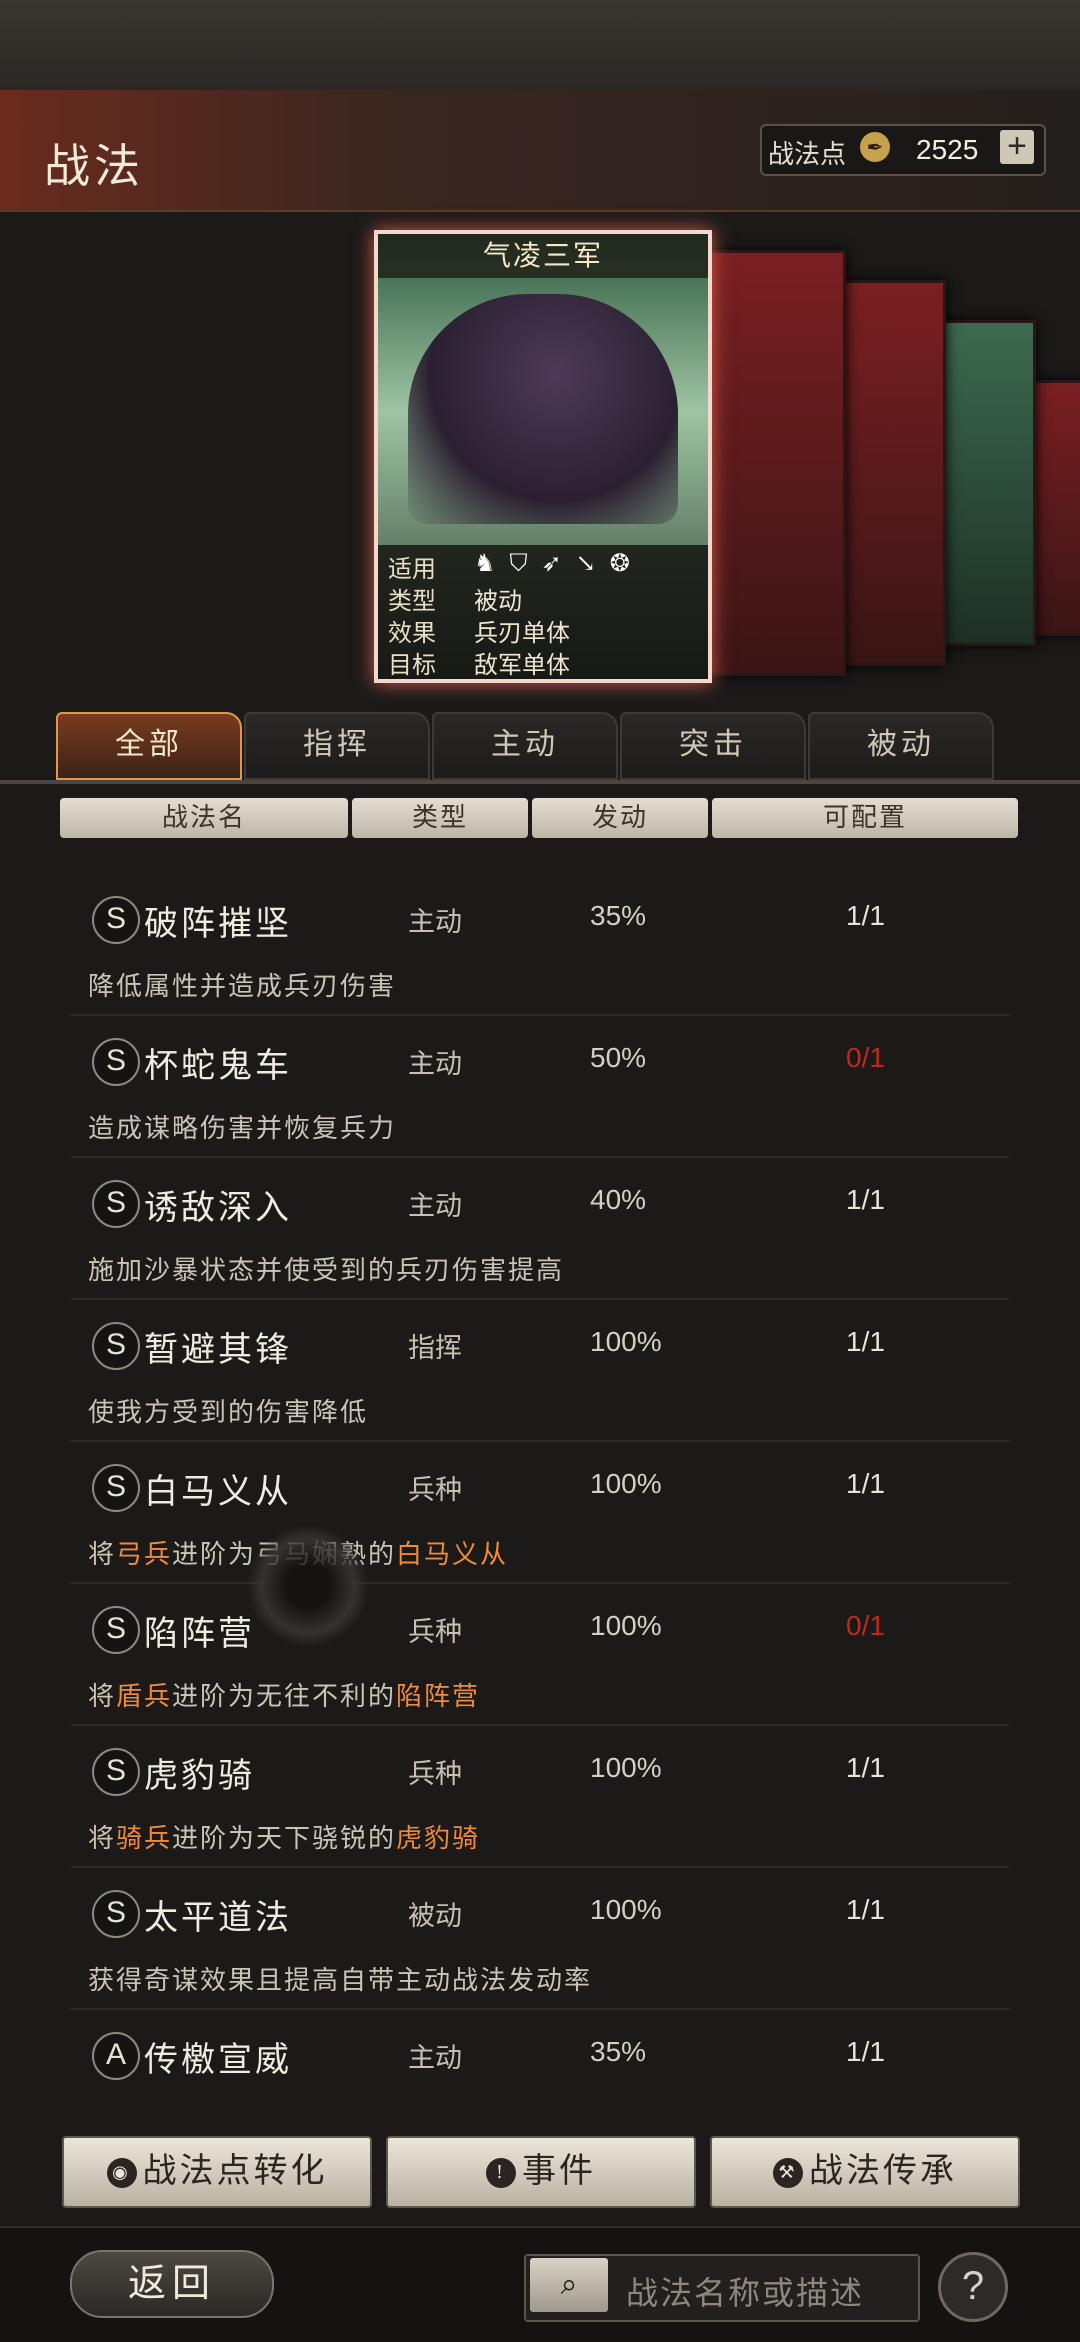 This screenshot has width=1080, height=2342. I want to click on back-button: 返回, so click(172, 2284).